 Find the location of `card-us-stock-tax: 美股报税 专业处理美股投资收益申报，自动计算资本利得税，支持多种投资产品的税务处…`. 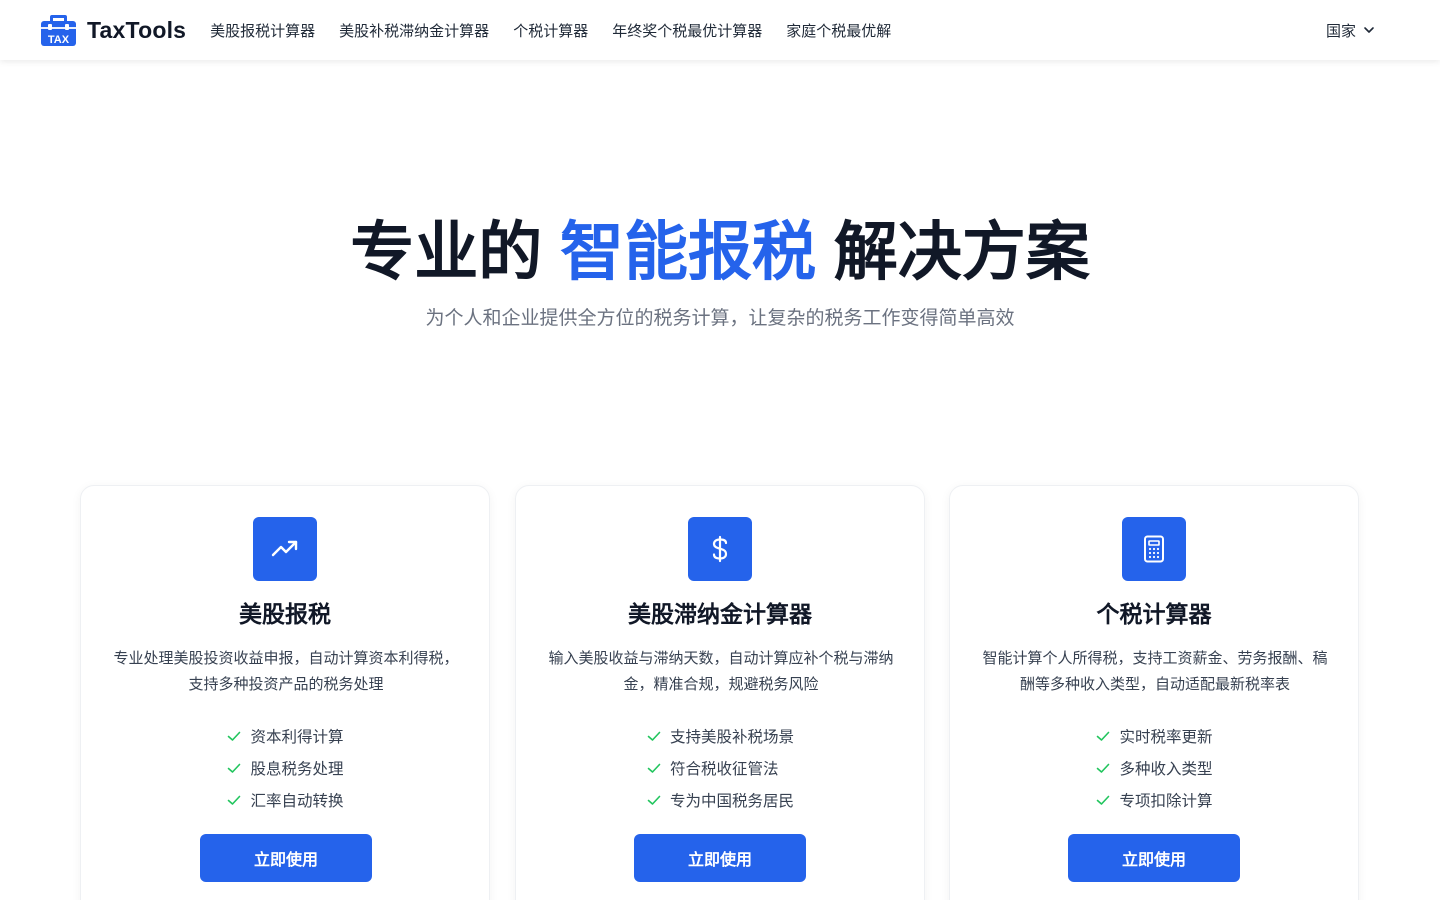

card-us-stock-tax: 美股报税 专业处理美股投资收益申报，自动计算资本利得税，支持多种投资产品的税务处… is located at coordinates (285, 692).